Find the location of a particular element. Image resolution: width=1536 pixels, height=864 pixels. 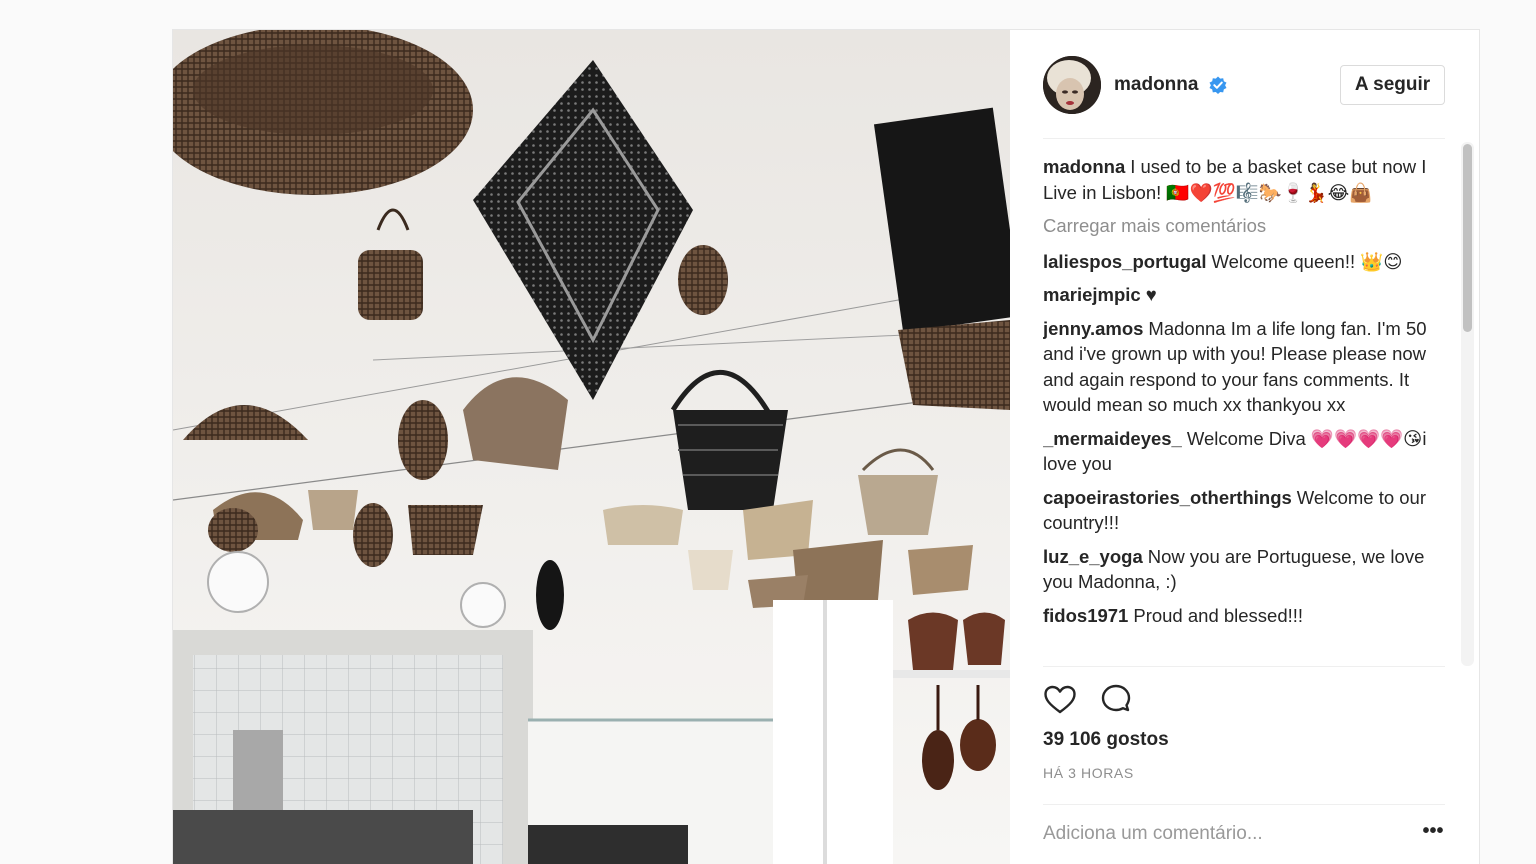

comment-username: mariejmpic is located at coordinates (1092, 294).